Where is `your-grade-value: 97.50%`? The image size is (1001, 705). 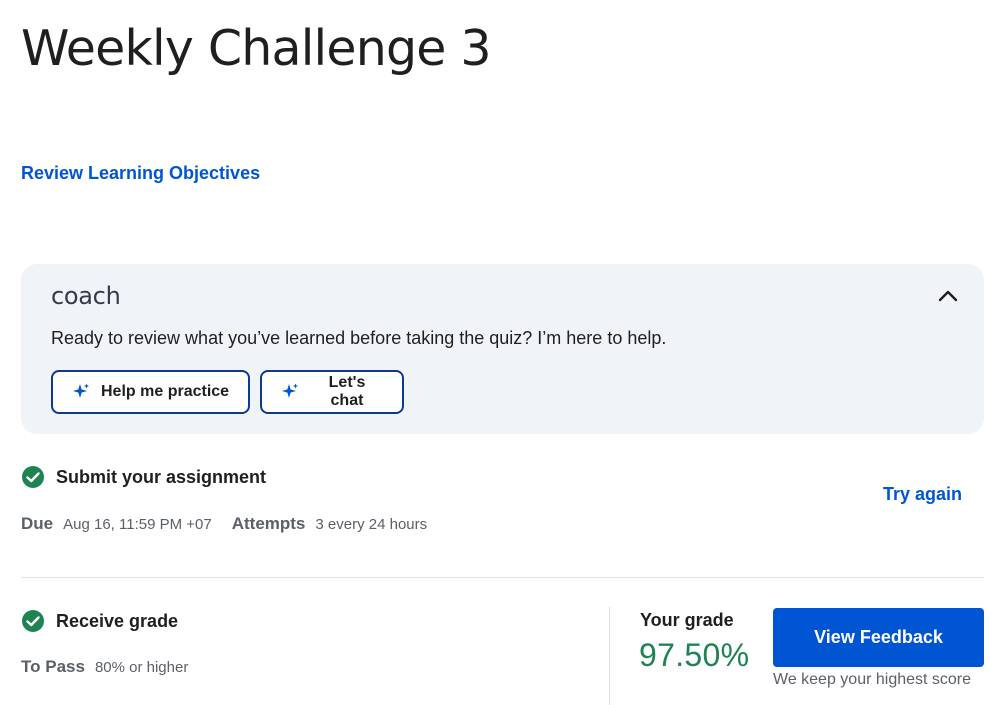 your-grade-value: 97.50% is located at coordinates (694, 655).